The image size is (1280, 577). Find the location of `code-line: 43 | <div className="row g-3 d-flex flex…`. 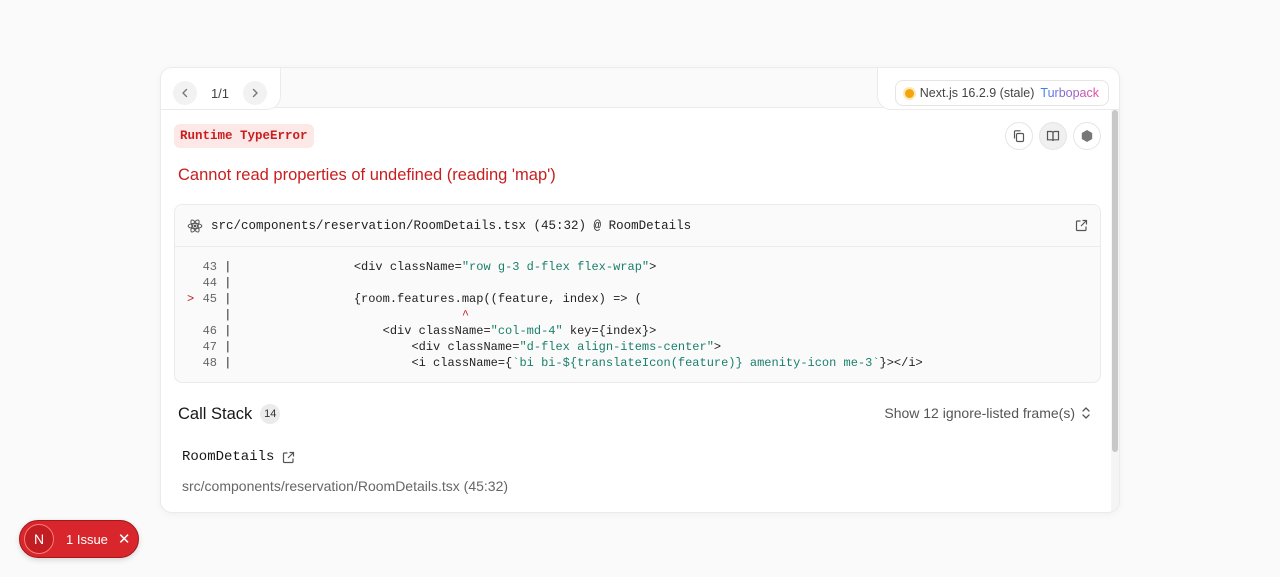

code-line: 43 | <div className="row g-3 d-flex flex… is located at coordinates (429, 267).